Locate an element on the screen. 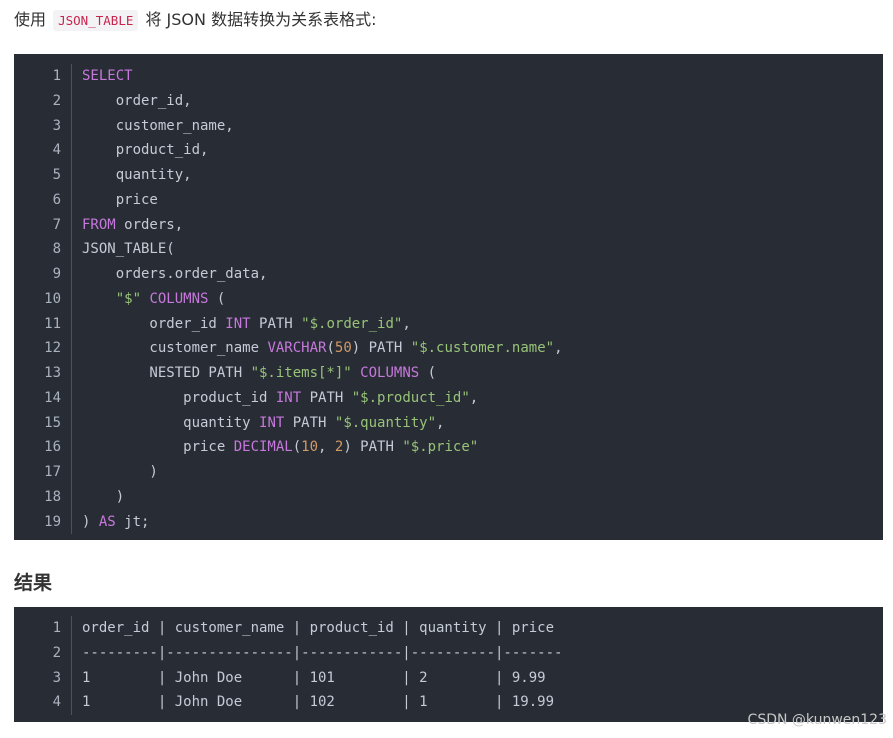  code-line: 11 order_id INT PATH "$.order_id", is located at coordinates (448, 324).